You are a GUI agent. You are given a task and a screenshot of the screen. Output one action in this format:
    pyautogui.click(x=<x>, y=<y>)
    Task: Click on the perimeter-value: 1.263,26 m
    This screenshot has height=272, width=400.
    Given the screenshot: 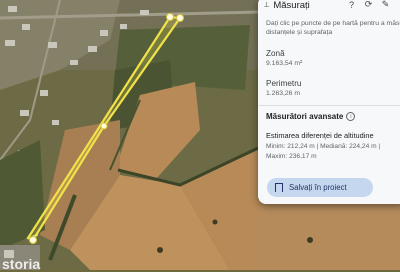 What is the action you would take?
    pyautogui.click(x=283, y=93)
    